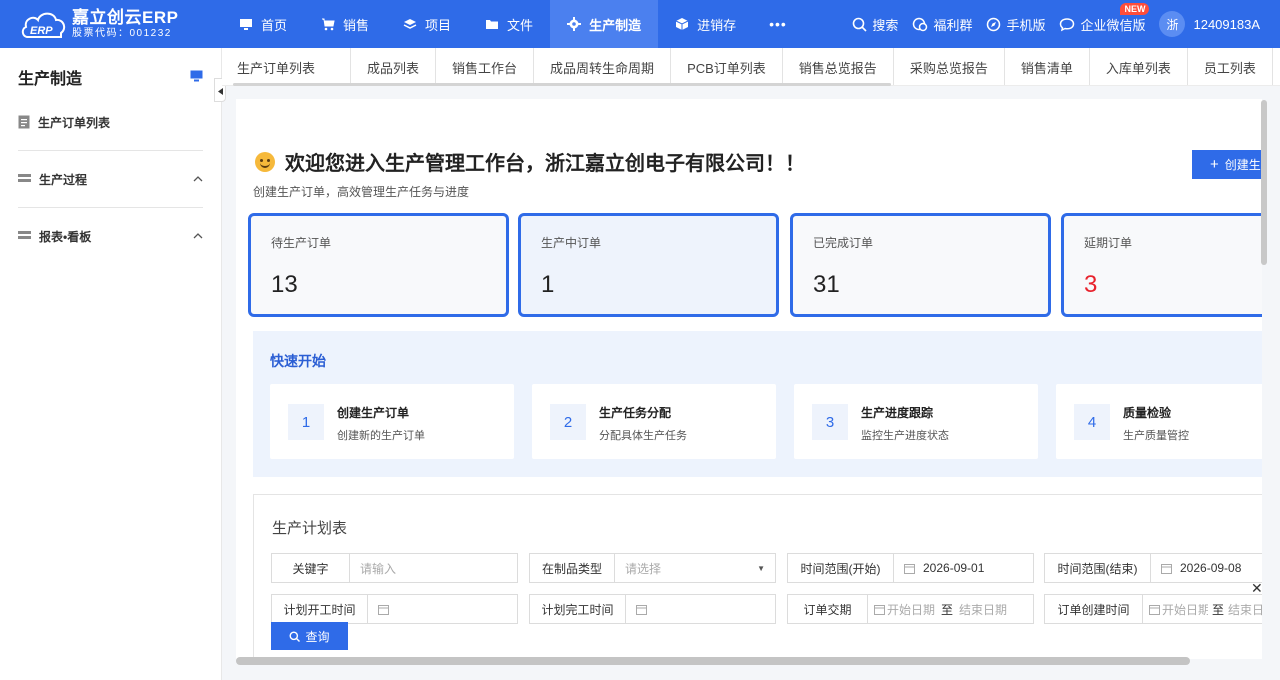 Image resolution: width=1280 pixels, height=680 pixels. What do you see at coordinates (311, 568) in the screenshot?
I see `field-label: 关键字` at bounding box center [311, 568].